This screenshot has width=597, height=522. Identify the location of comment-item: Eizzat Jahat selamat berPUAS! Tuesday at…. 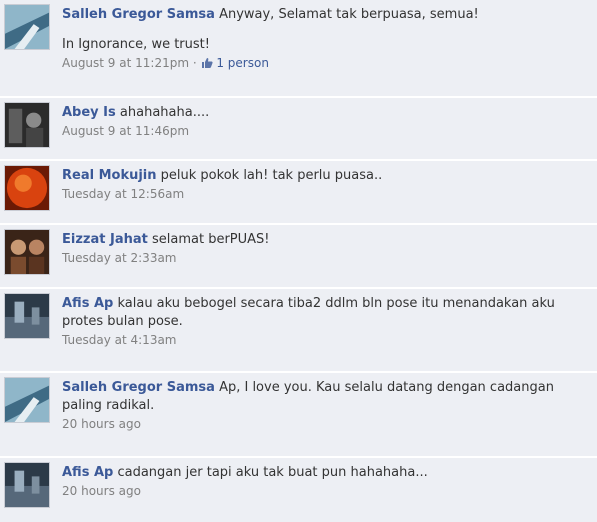
(298, 257).